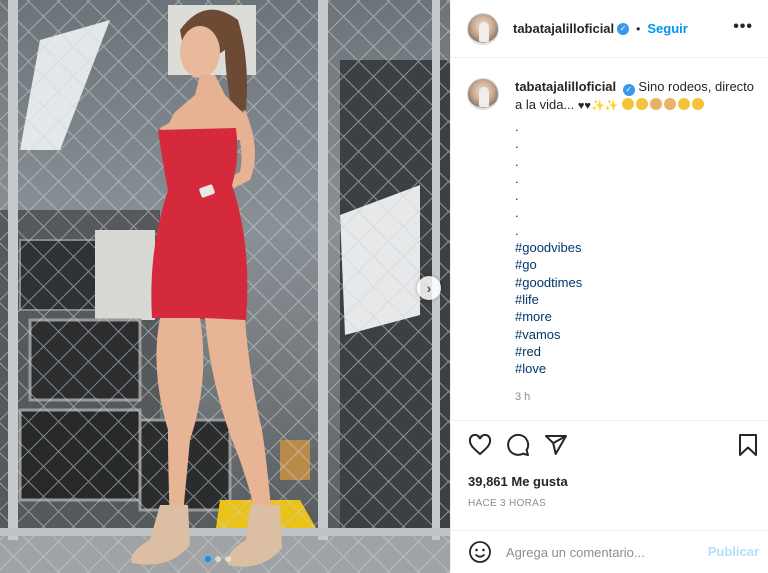  Describe the element at coordinates (225, 554) in the screenshot. I see `floor` at that location.